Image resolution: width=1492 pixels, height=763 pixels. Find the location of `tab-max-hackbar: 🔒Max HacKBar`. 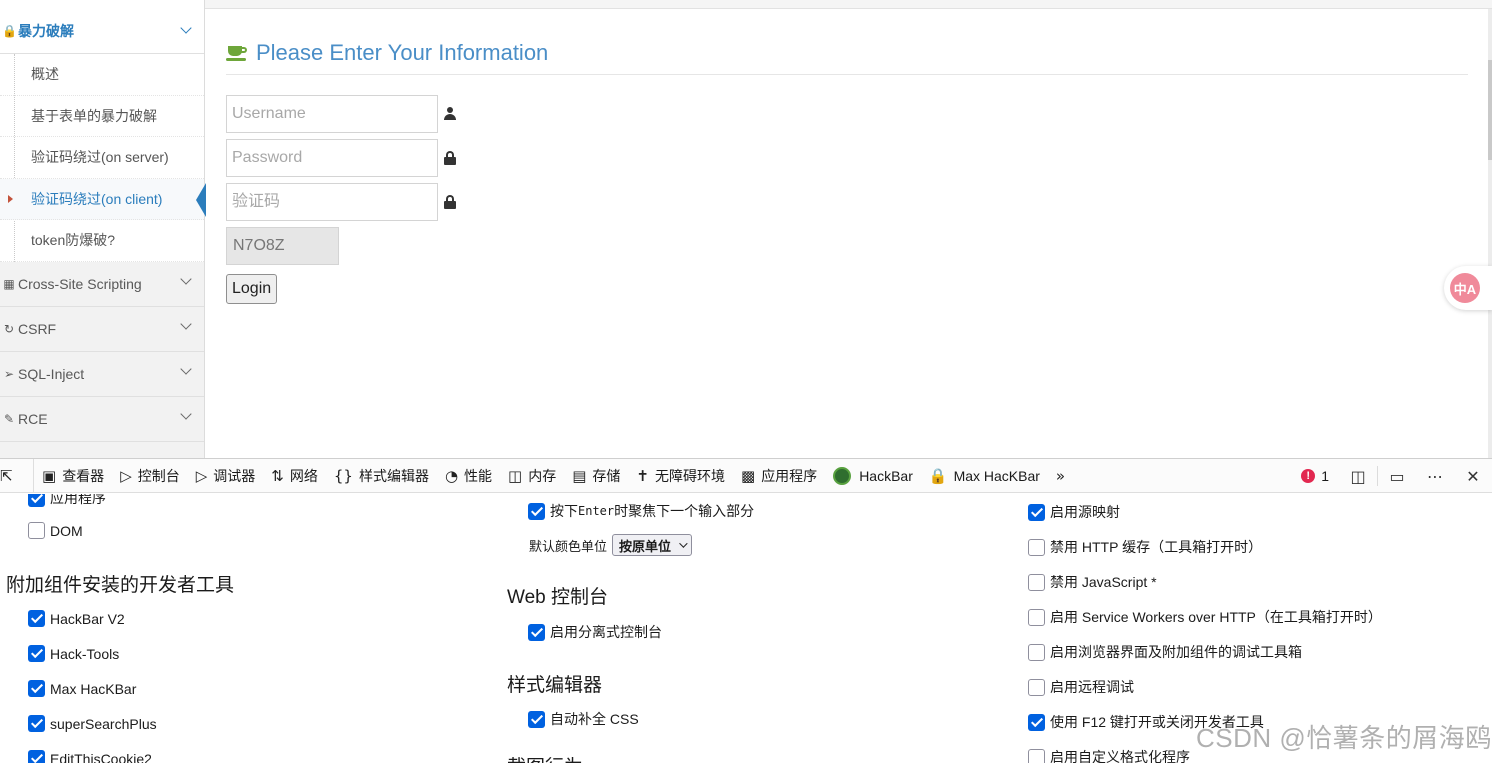

tab-max-hackbar: 🔒Max HacKBar is located at coordinates (984, 476).